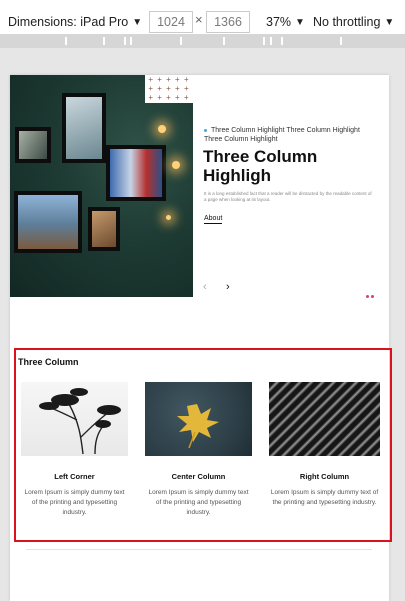 This screenshot has height=601, width=405. What do you see at coordinates (228, 287) in the screenshot?
I see `chevron-right-icon: ›` at bounding box center [228, 287].